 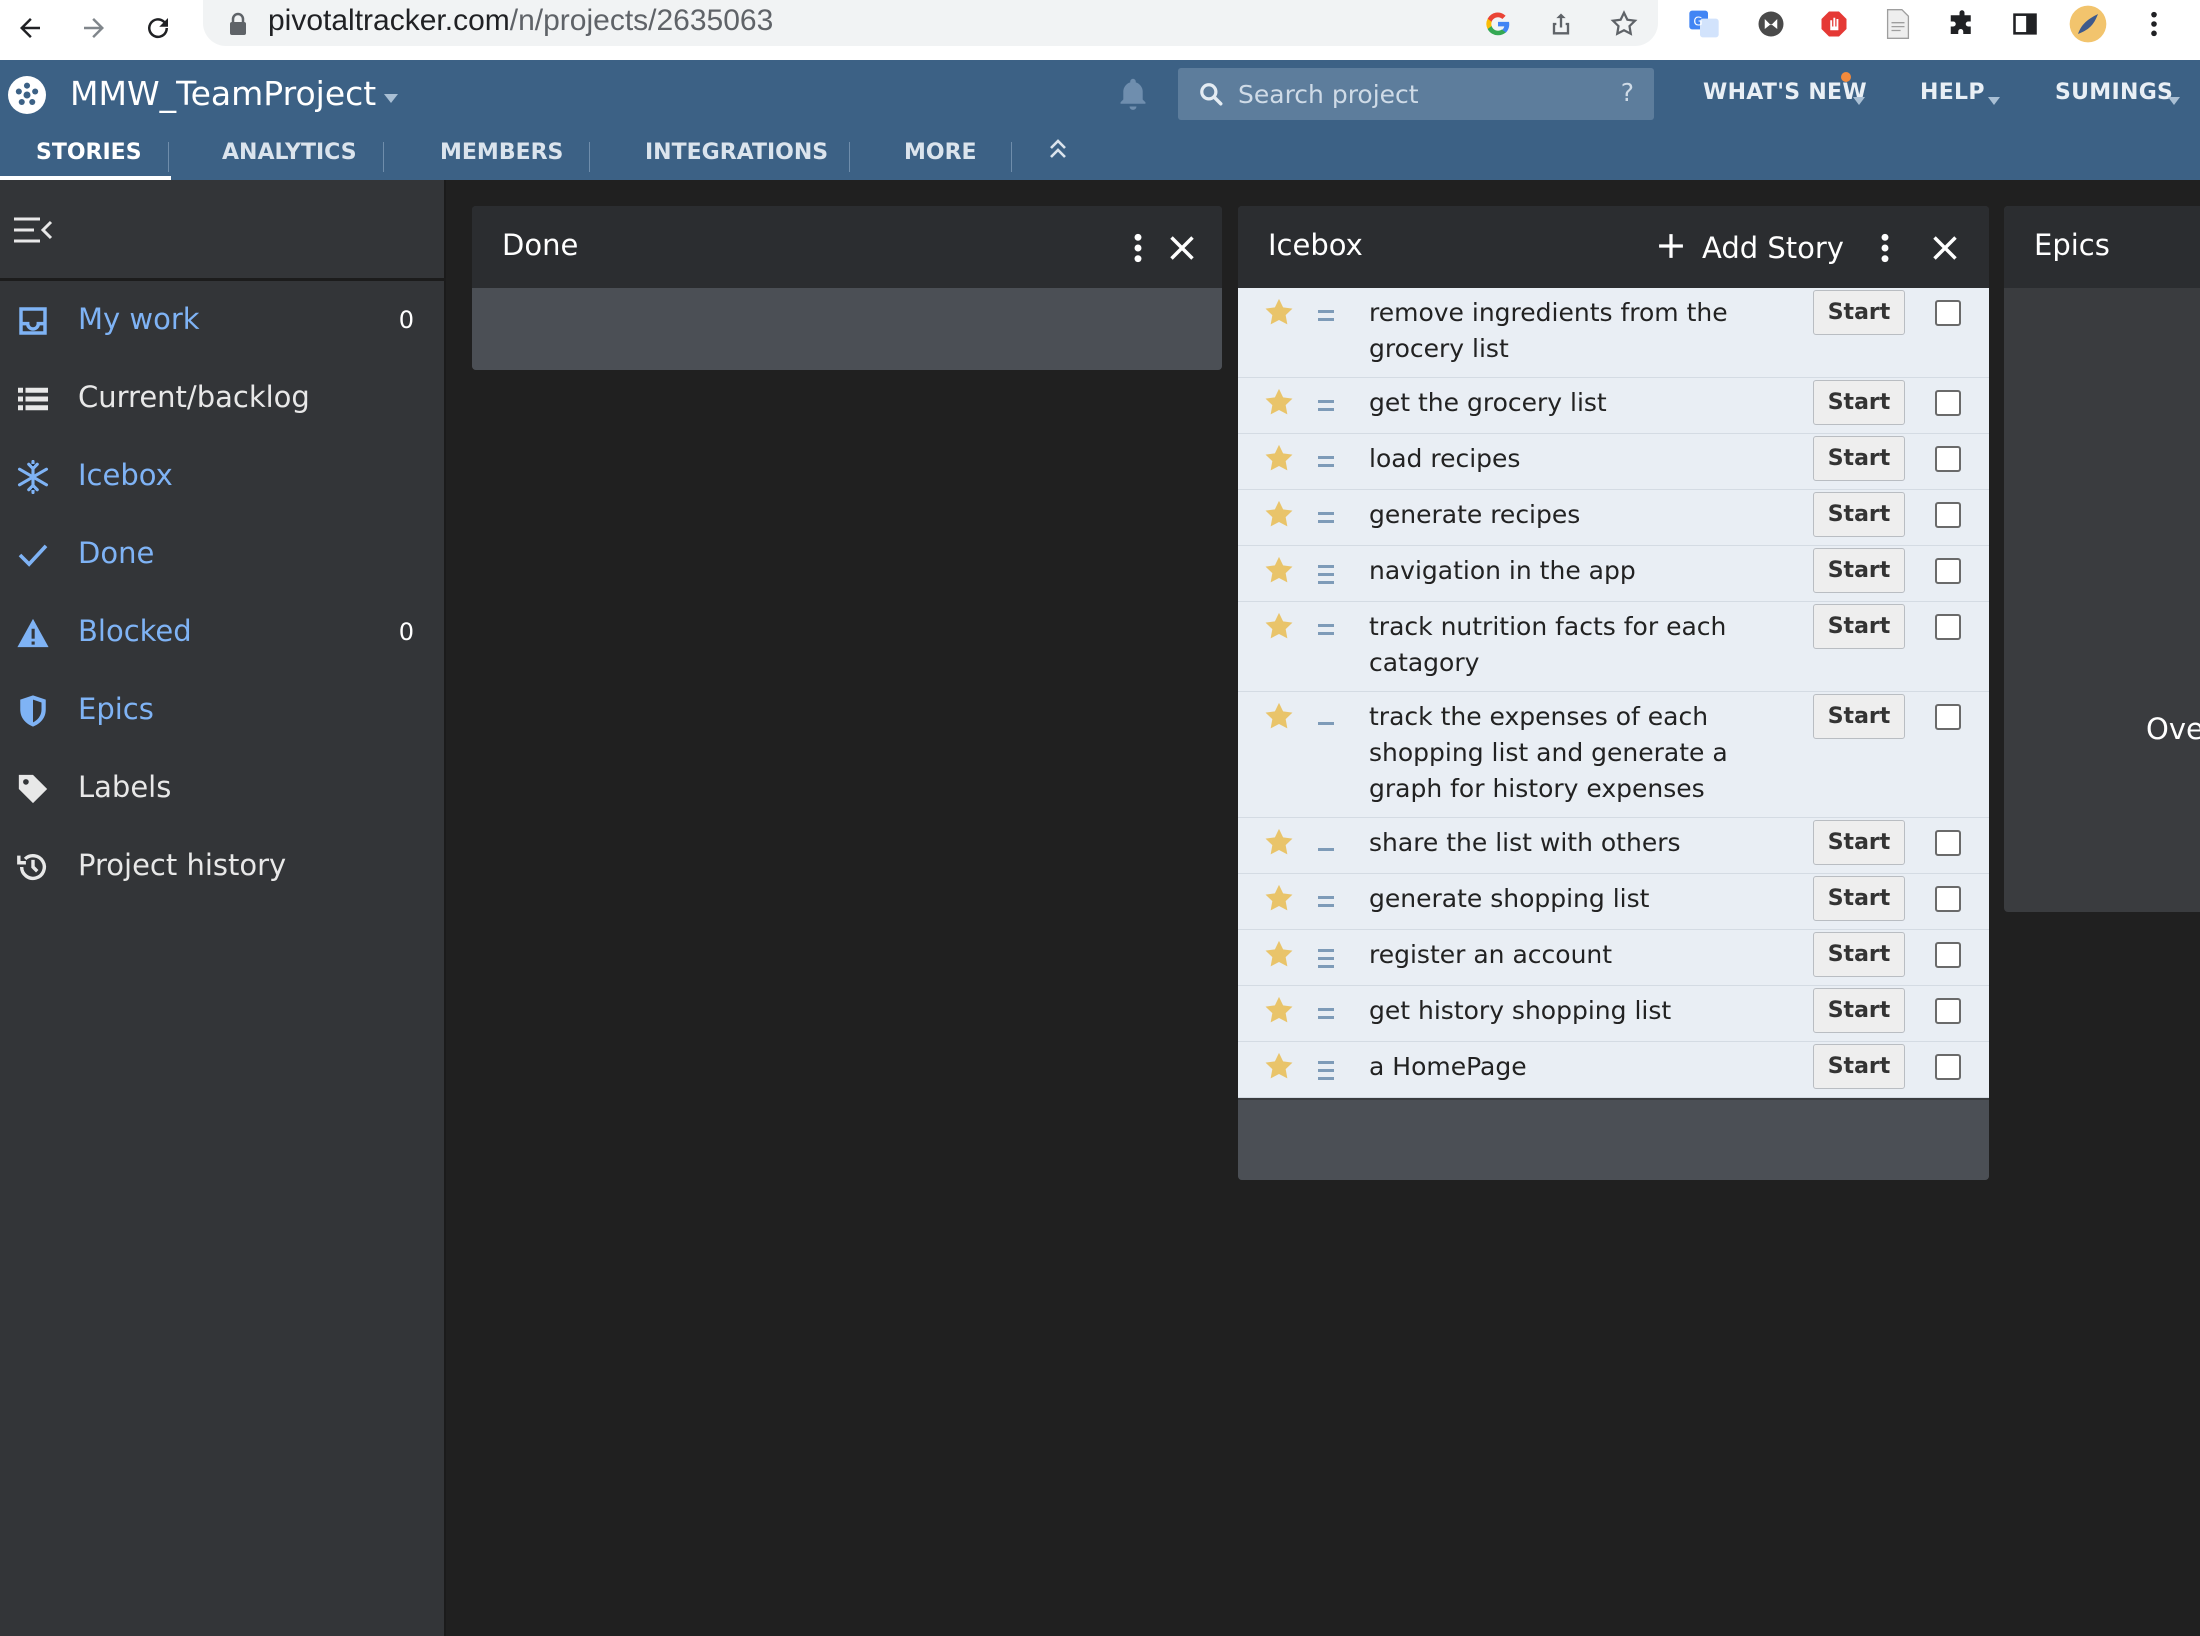 I want to click on tab-more: MORE, so click(x=940, y=152).